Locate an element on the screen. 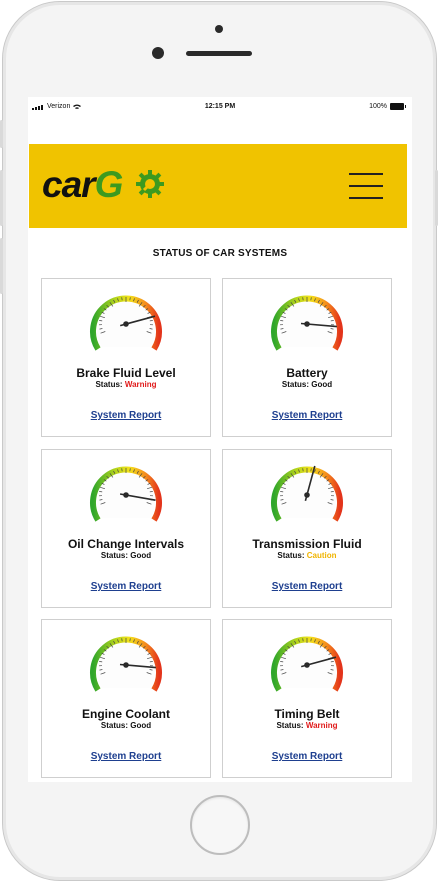  system-name: Engine Coolant is located at coordinates (126, 714).